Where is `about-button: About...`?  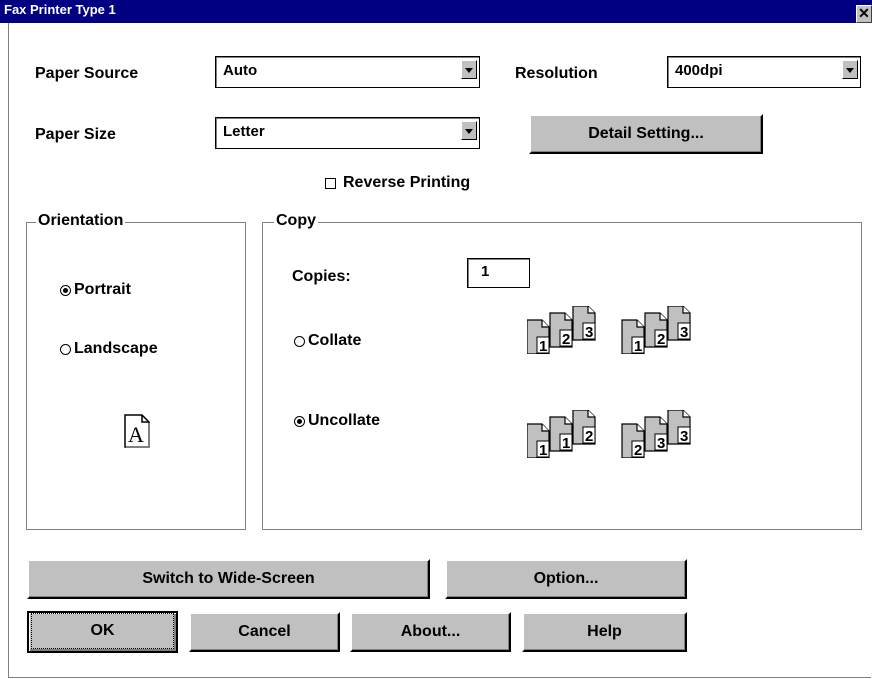 about-button: About... is located at coordinates (430, 632).